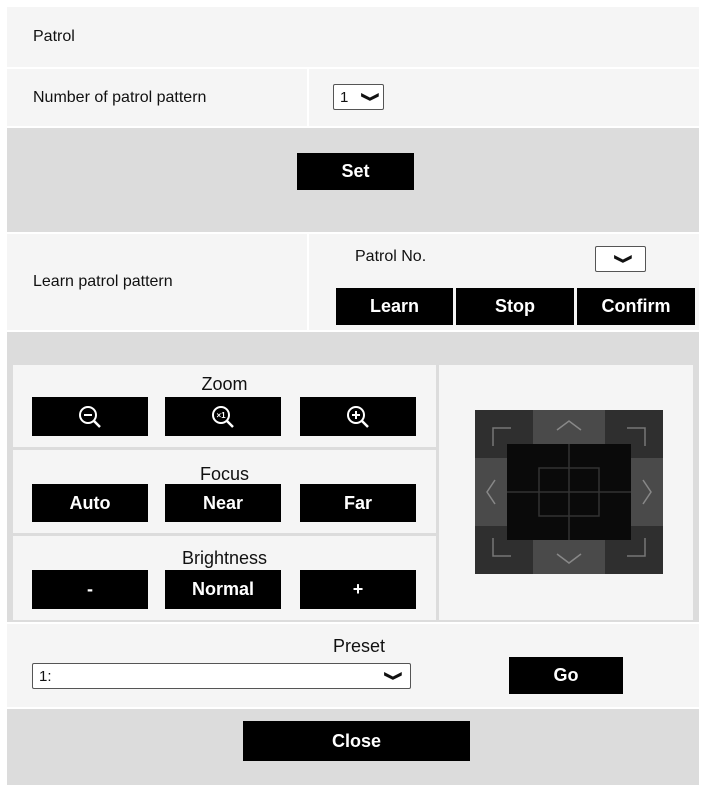 Image resolution: width=706 pixels, height=785 pixels. Describe the element at coordinates (90, 503) in the screenshot. I see `focus-auto-button: Auto` at that location.